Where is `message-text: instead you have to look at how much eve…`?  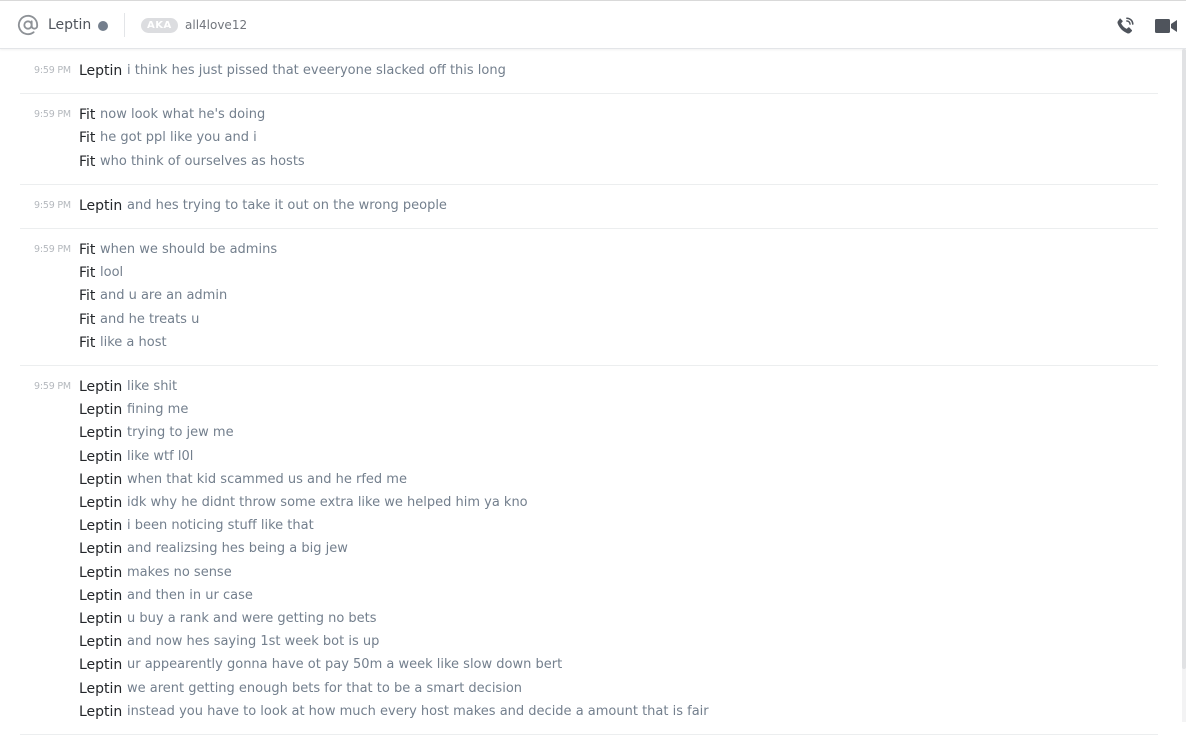
message-text: instead you have to look at how much eve… is located at coordinates (418, 711).